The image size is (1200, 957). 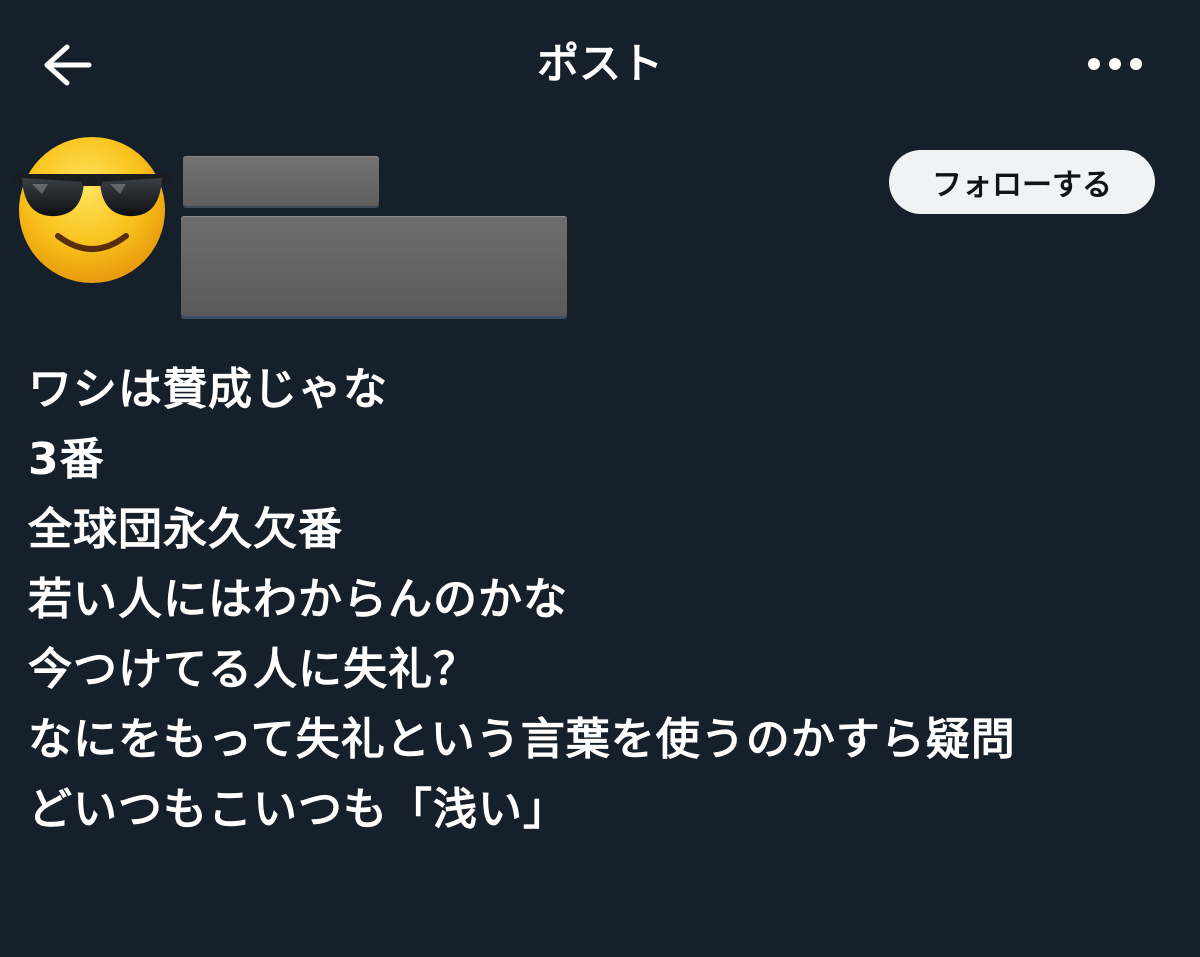 What do you see at coordinates (1022, 182) in the screenshot?
I see `follow-button: フォローする` at bounding box center [1022, 182].